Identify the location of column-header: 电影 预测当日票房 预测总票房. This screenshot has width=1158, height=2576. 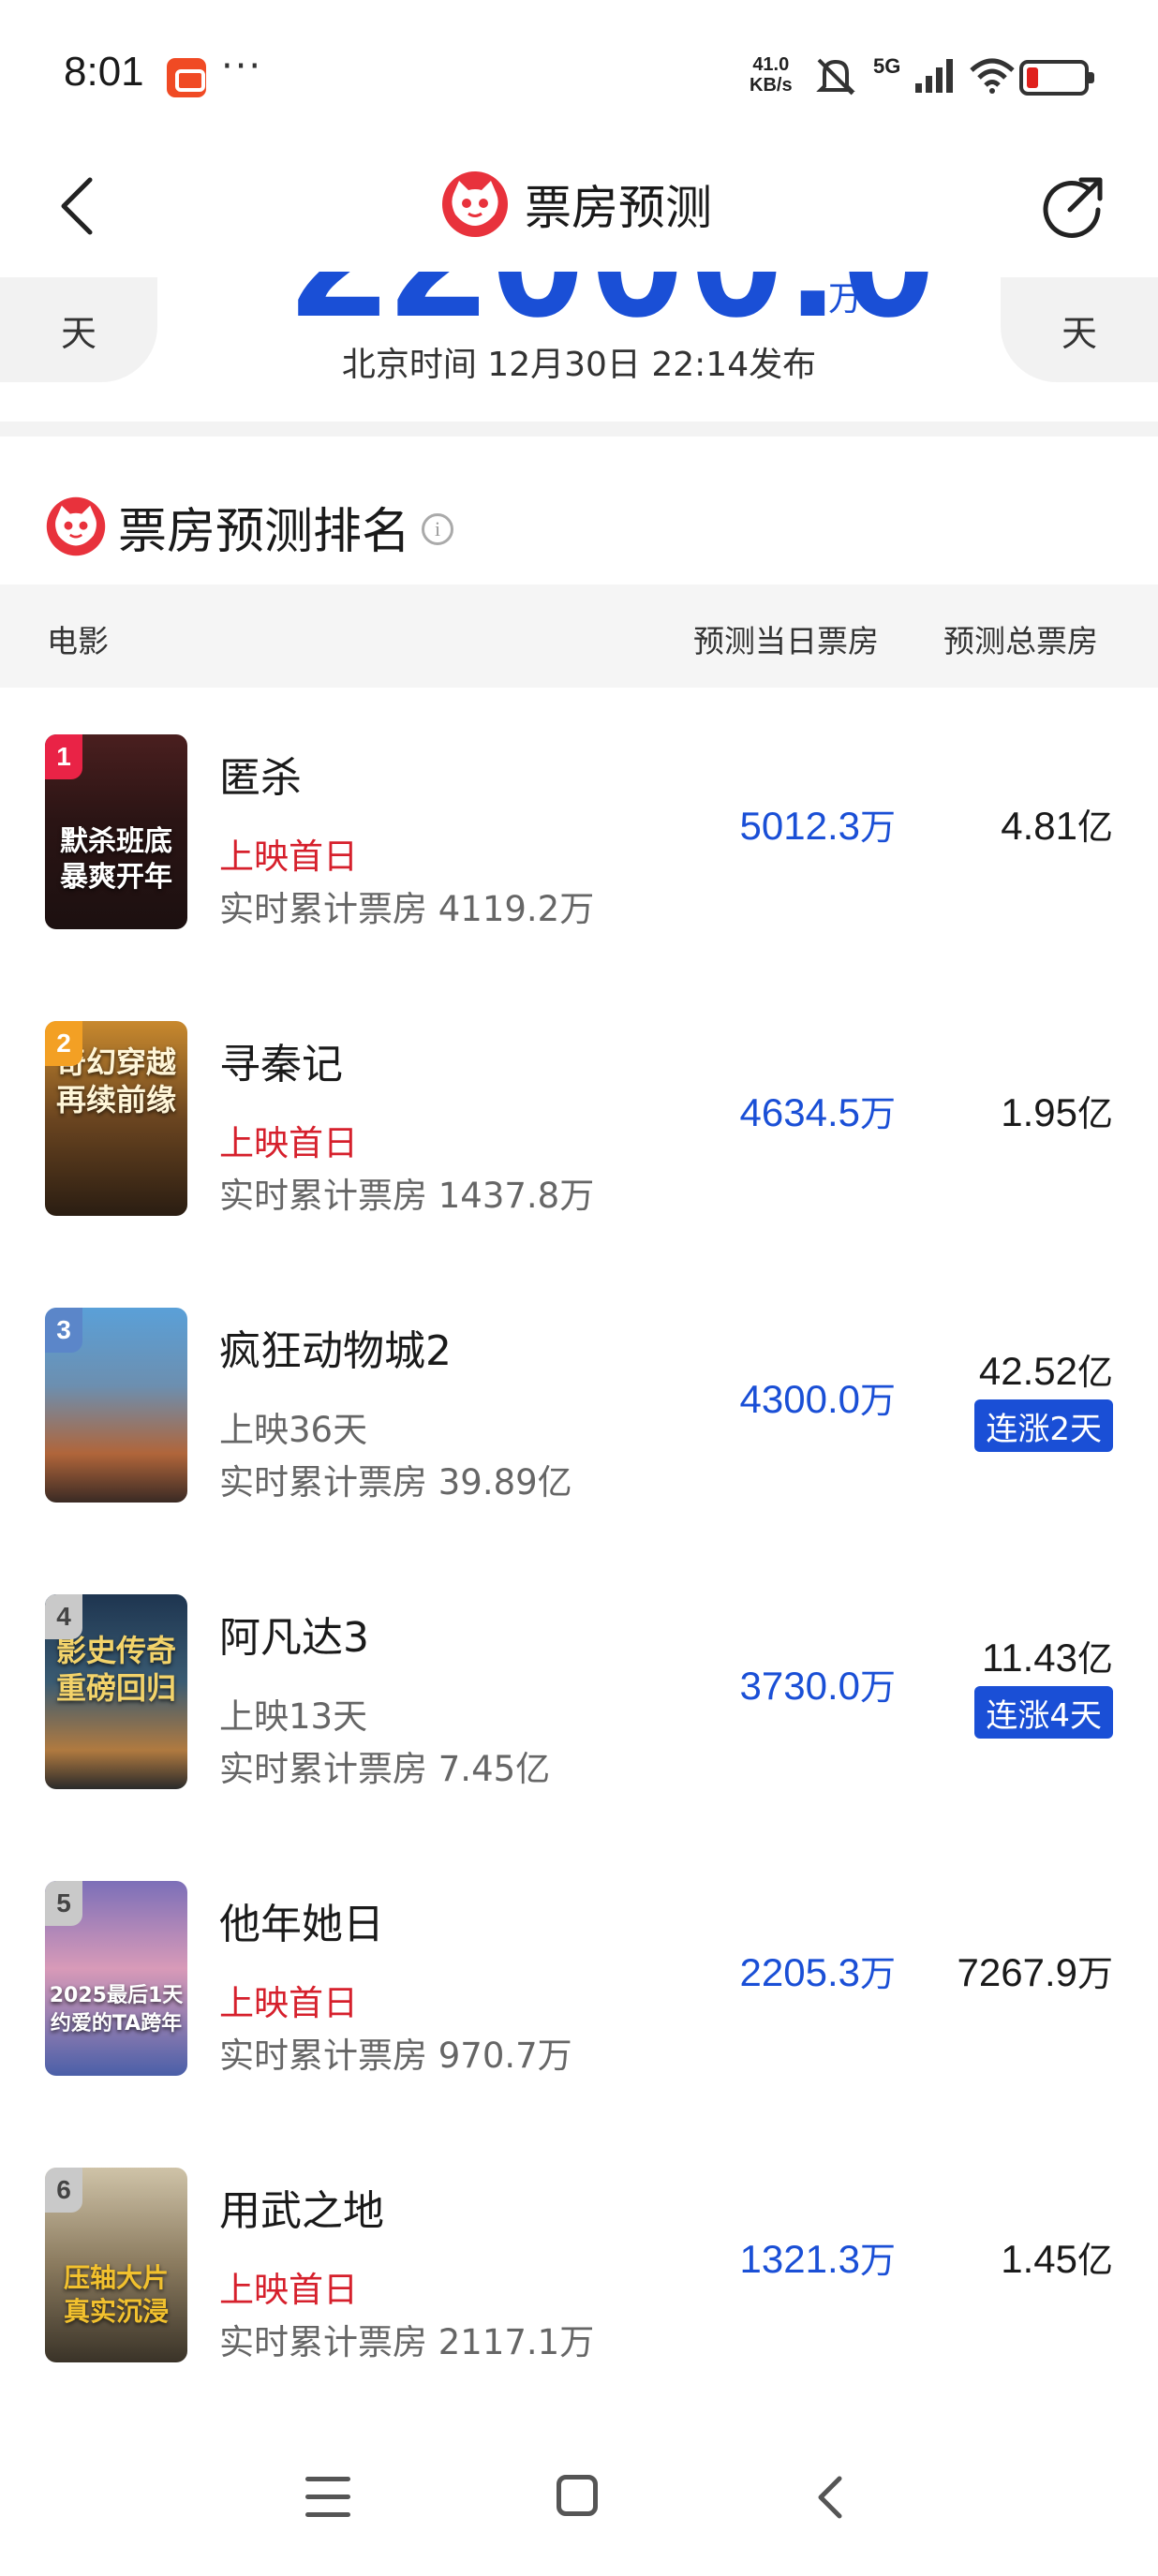
(579, 636).